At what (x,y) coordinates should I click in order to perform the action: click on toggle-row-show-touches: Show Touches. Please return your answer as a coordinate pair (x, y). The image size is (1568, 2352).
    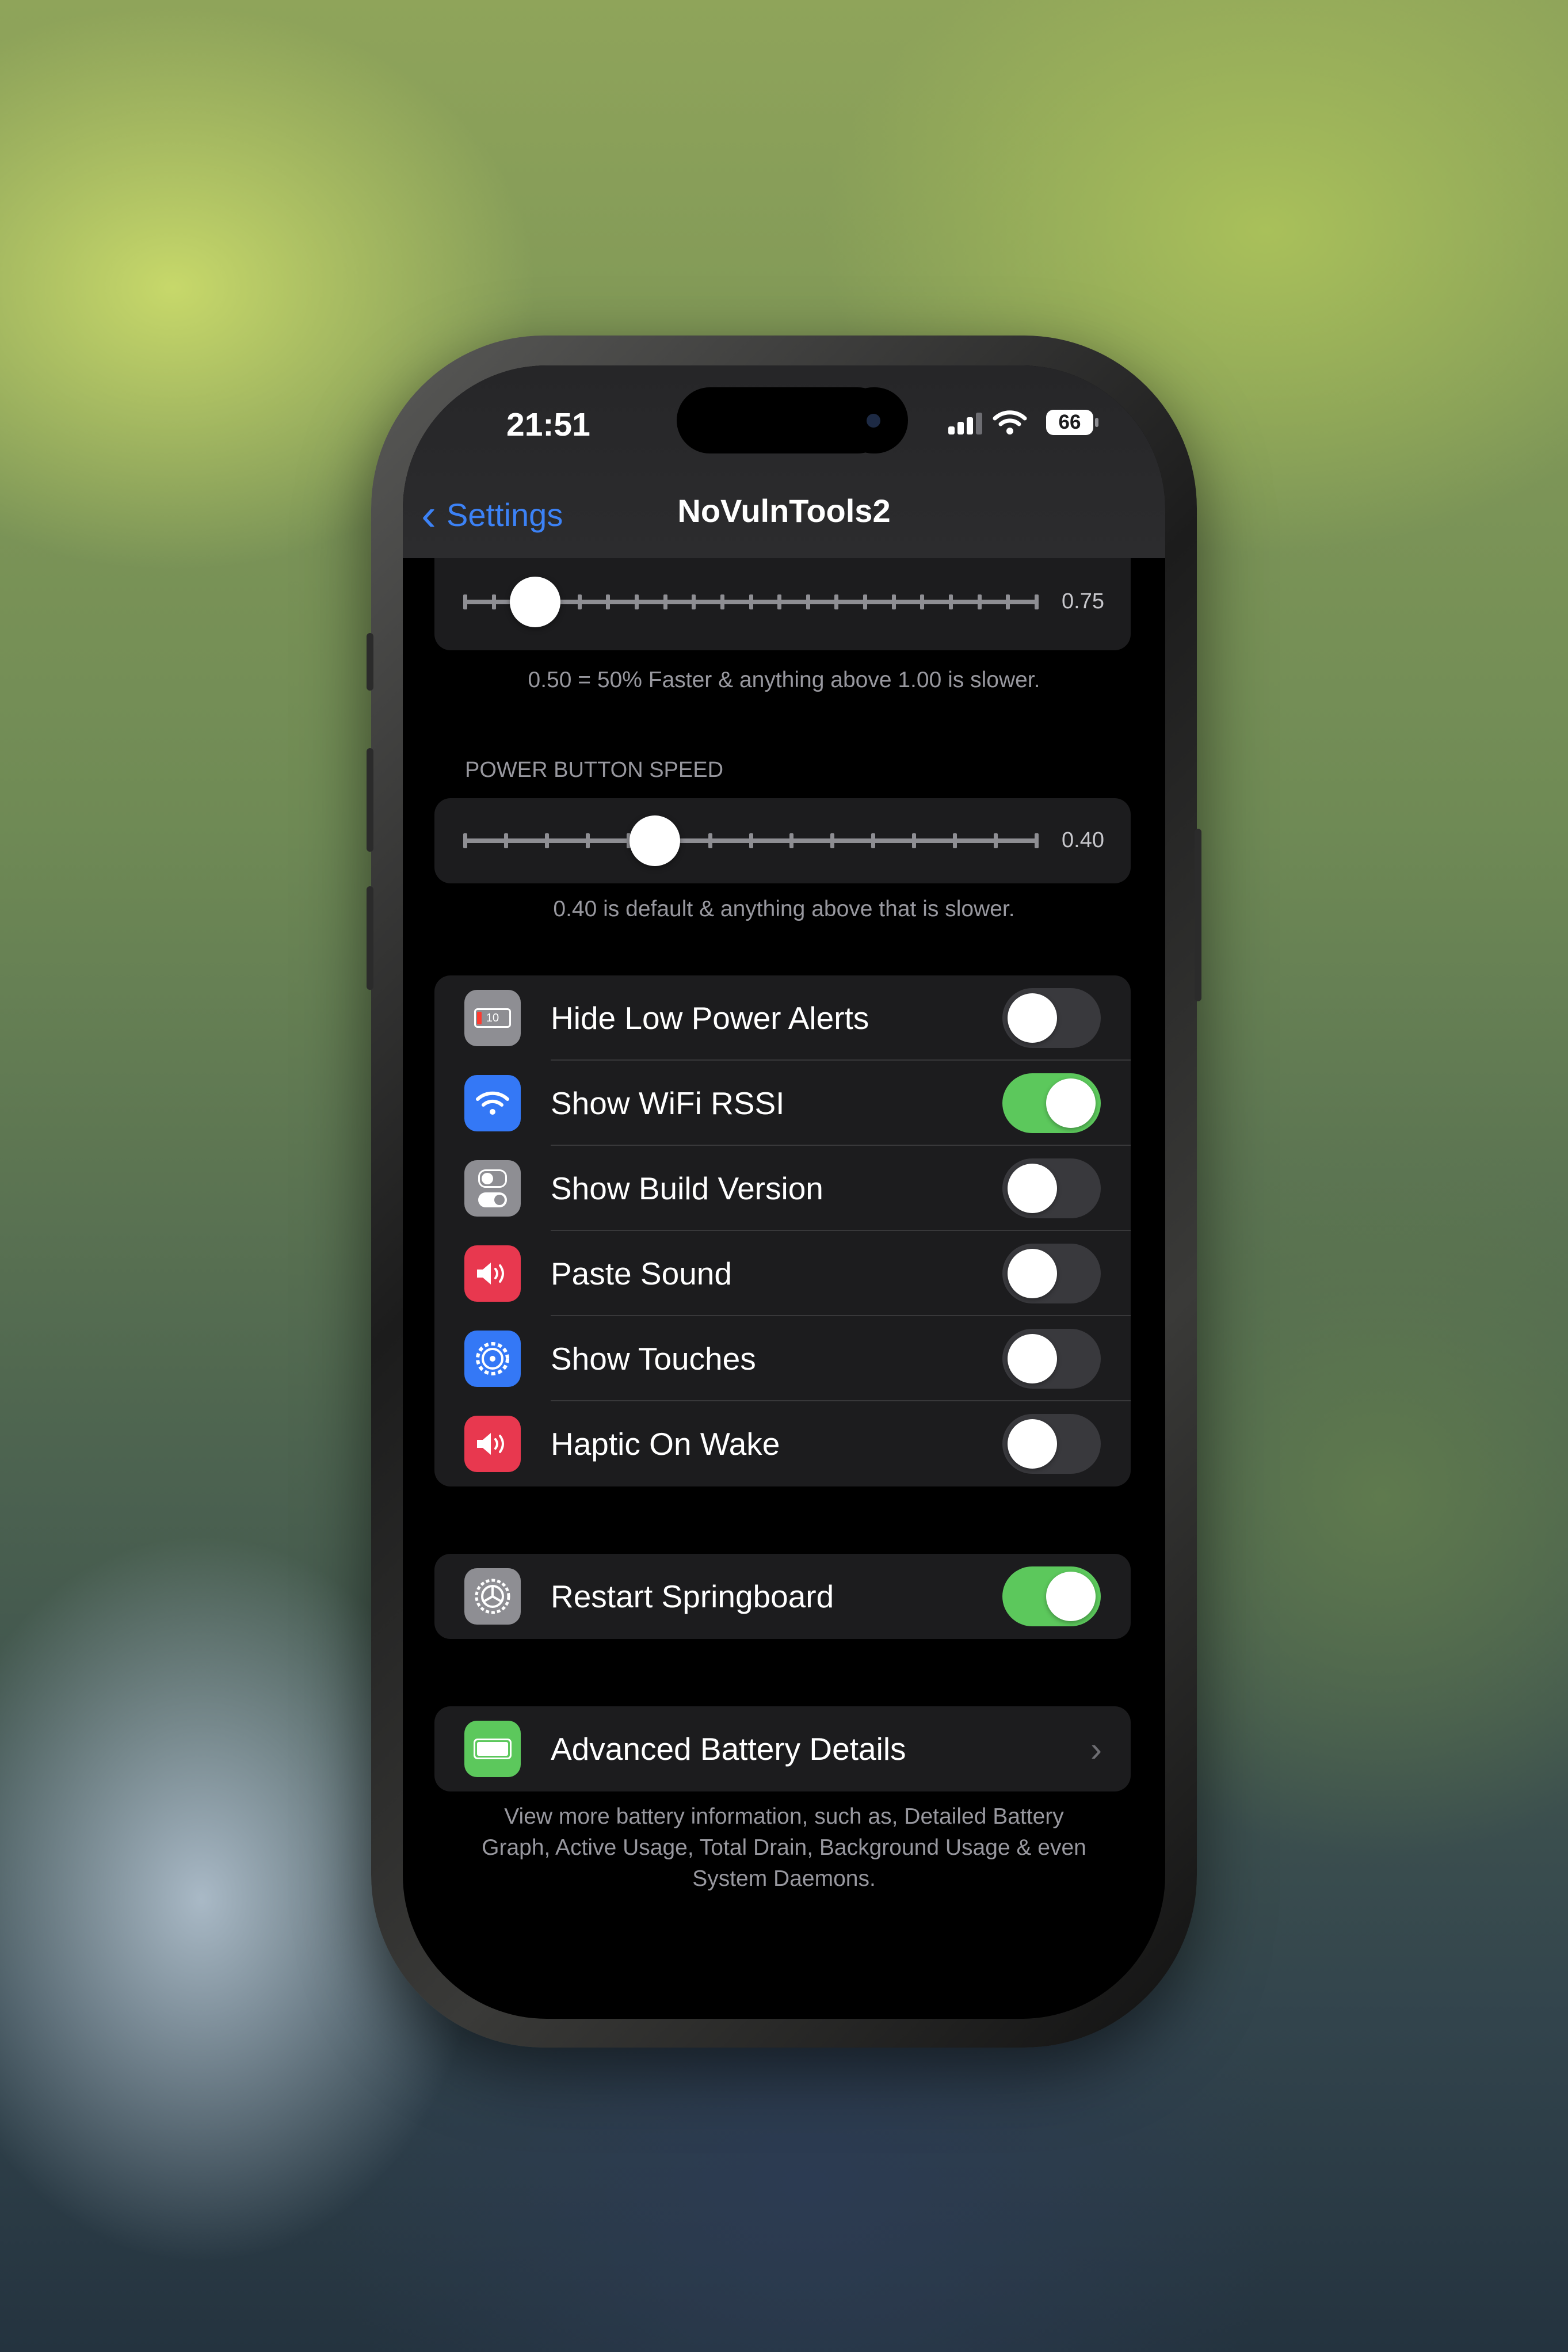
    Looking at the image, I should click on (782, 1358).